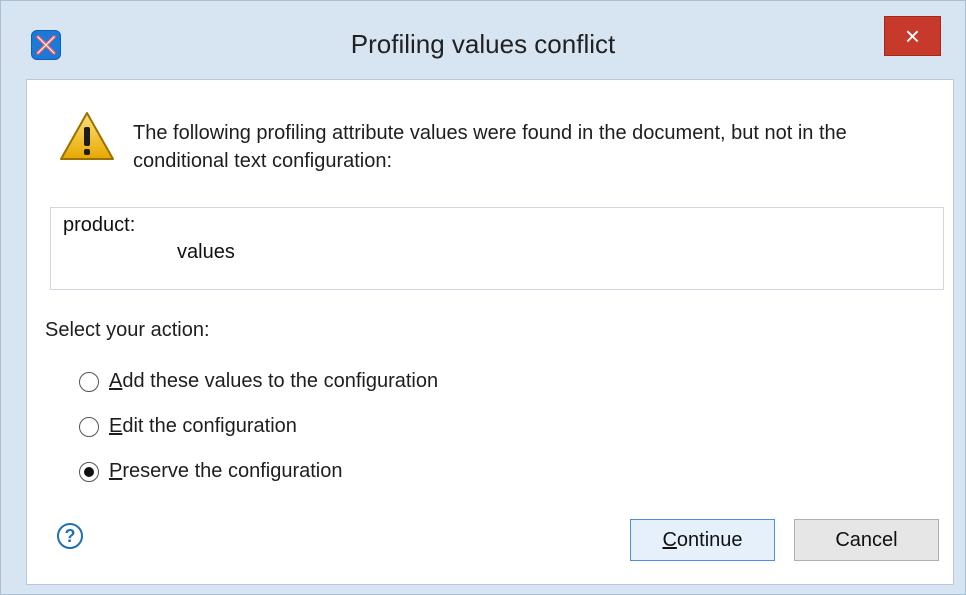  What do you see at coordinates (203, 426) in the screenshot?
I see `option-edit-configuration-label: Edit the configuration` at bounding box center [203, 426].